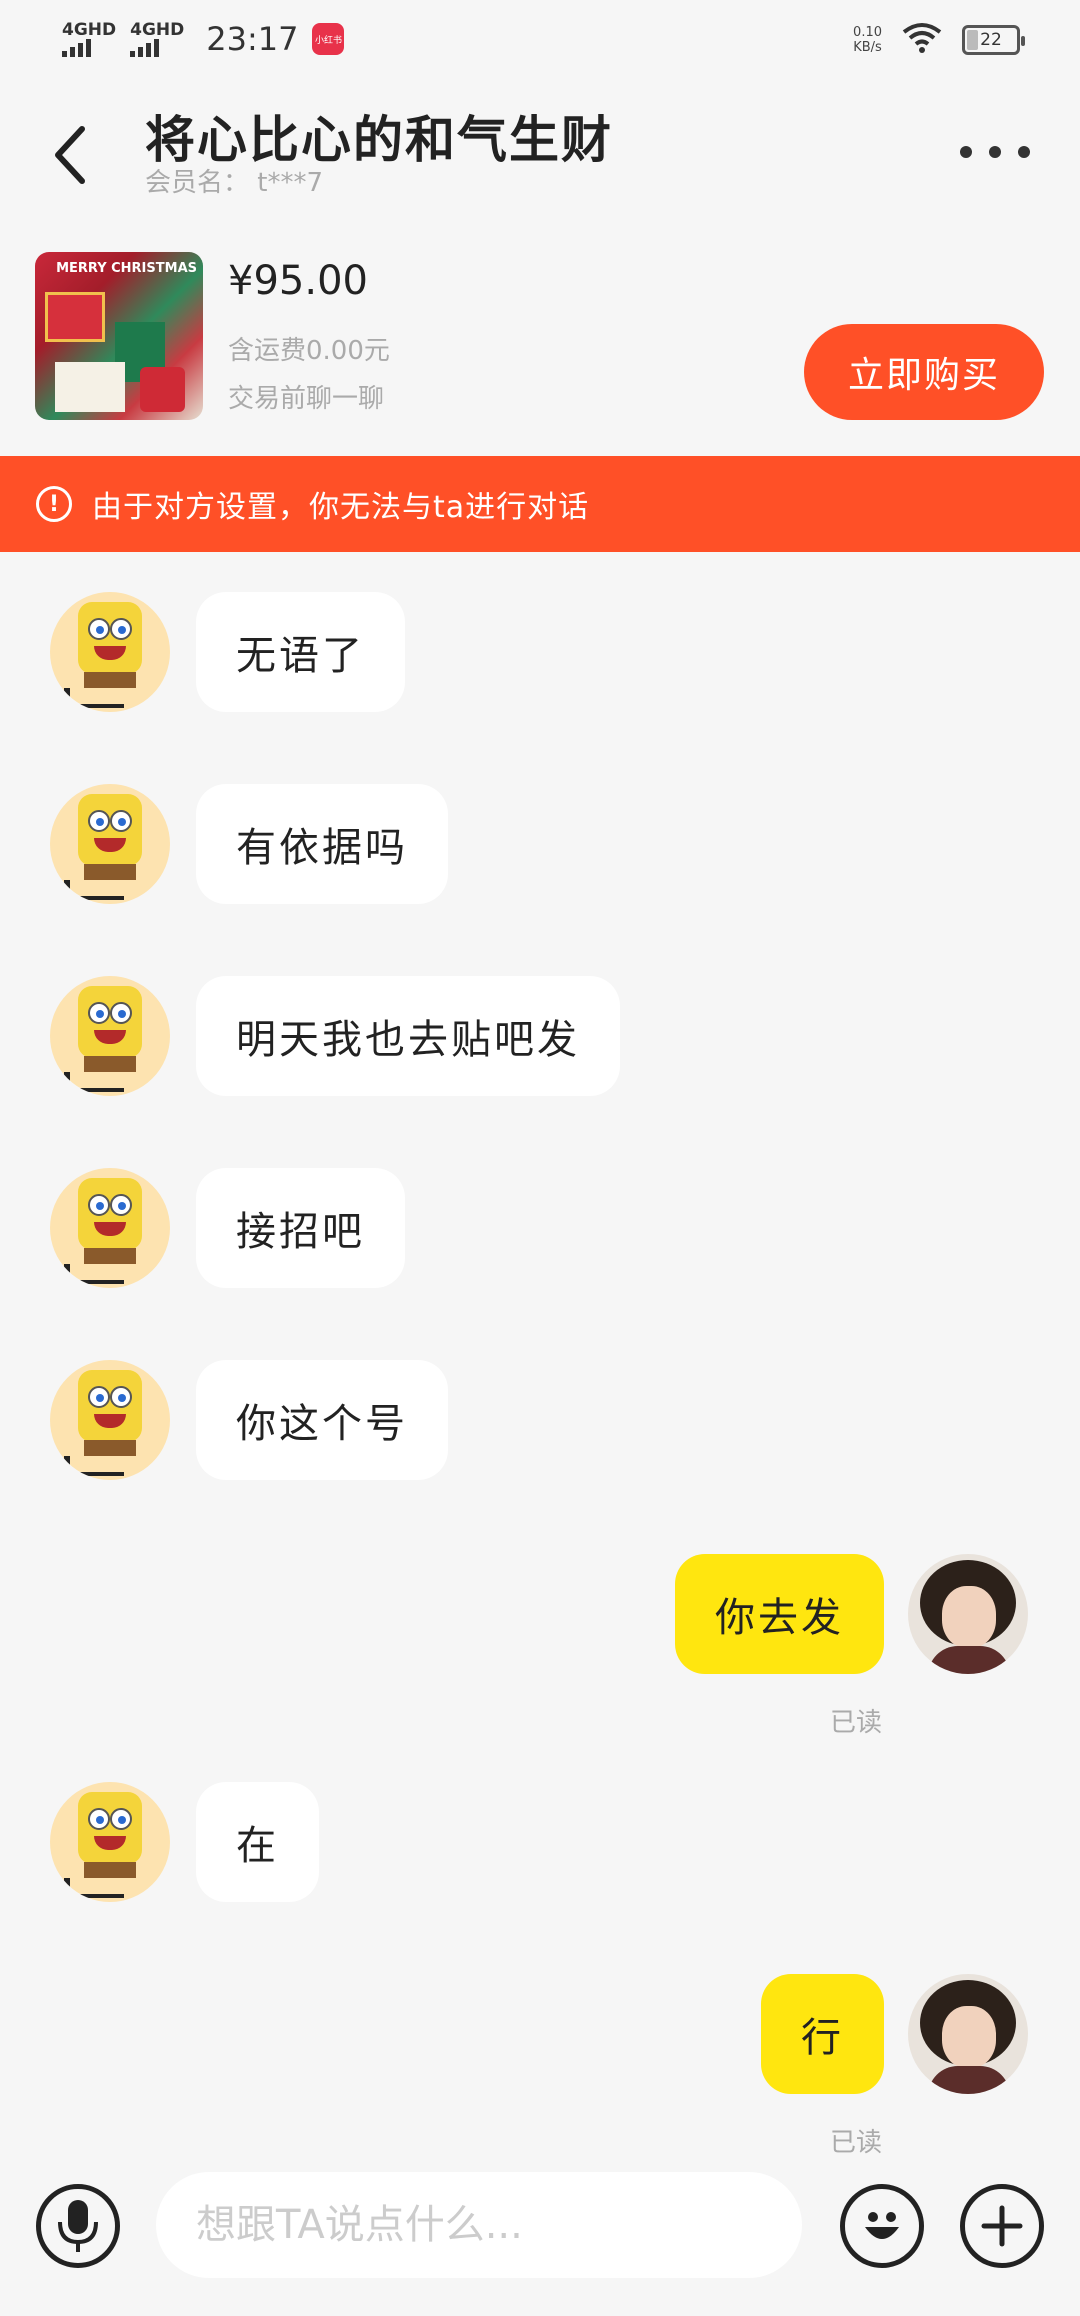 The width and height of the screenshot is (1080, 2316). What do you see at coordinates (966, 152) in the screenshot?
I see `more-dots-icon` at bounding box center [966, 152].